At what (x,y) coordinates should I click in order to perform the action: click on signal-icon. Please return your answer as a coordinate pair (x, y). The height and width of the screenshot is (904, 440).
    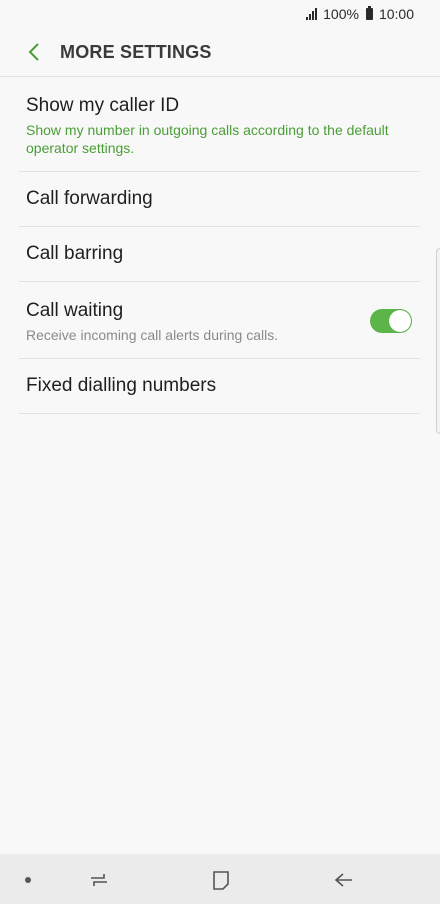
    Looking at the image, I should click on (312, 14).